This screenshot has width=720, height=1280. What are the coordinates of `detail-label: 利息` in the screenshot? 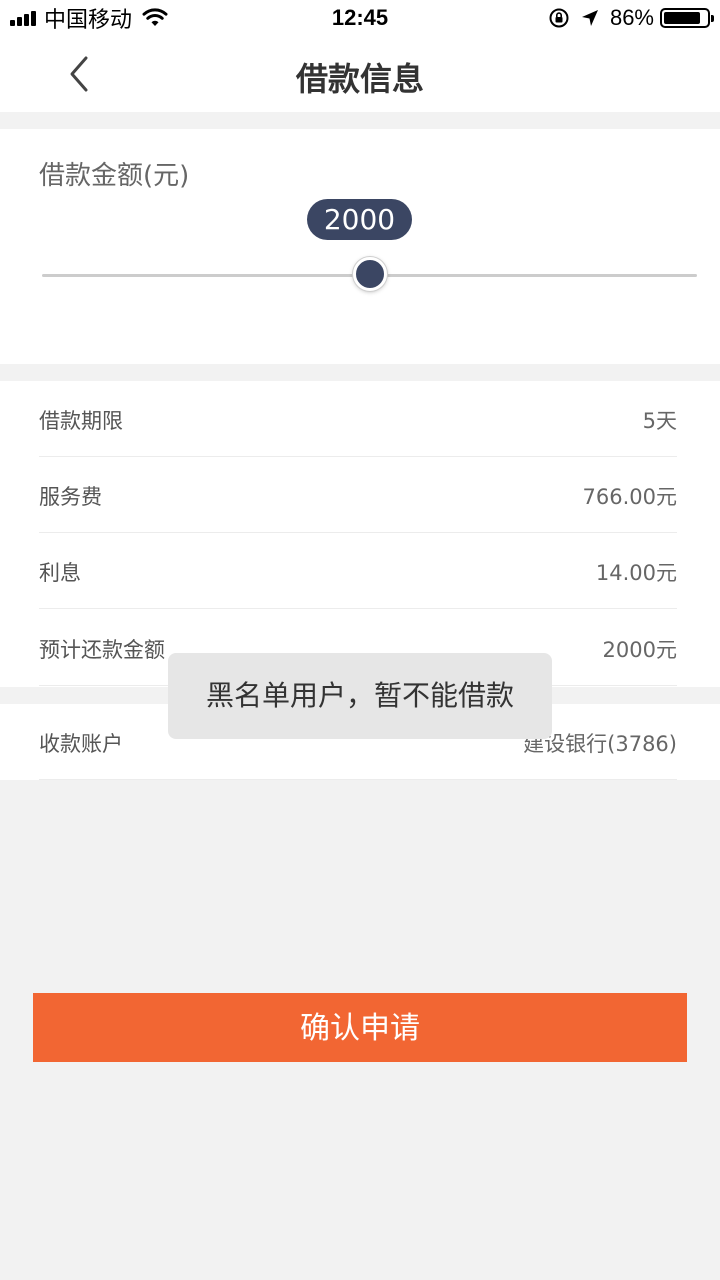 It's located at (60, 573).